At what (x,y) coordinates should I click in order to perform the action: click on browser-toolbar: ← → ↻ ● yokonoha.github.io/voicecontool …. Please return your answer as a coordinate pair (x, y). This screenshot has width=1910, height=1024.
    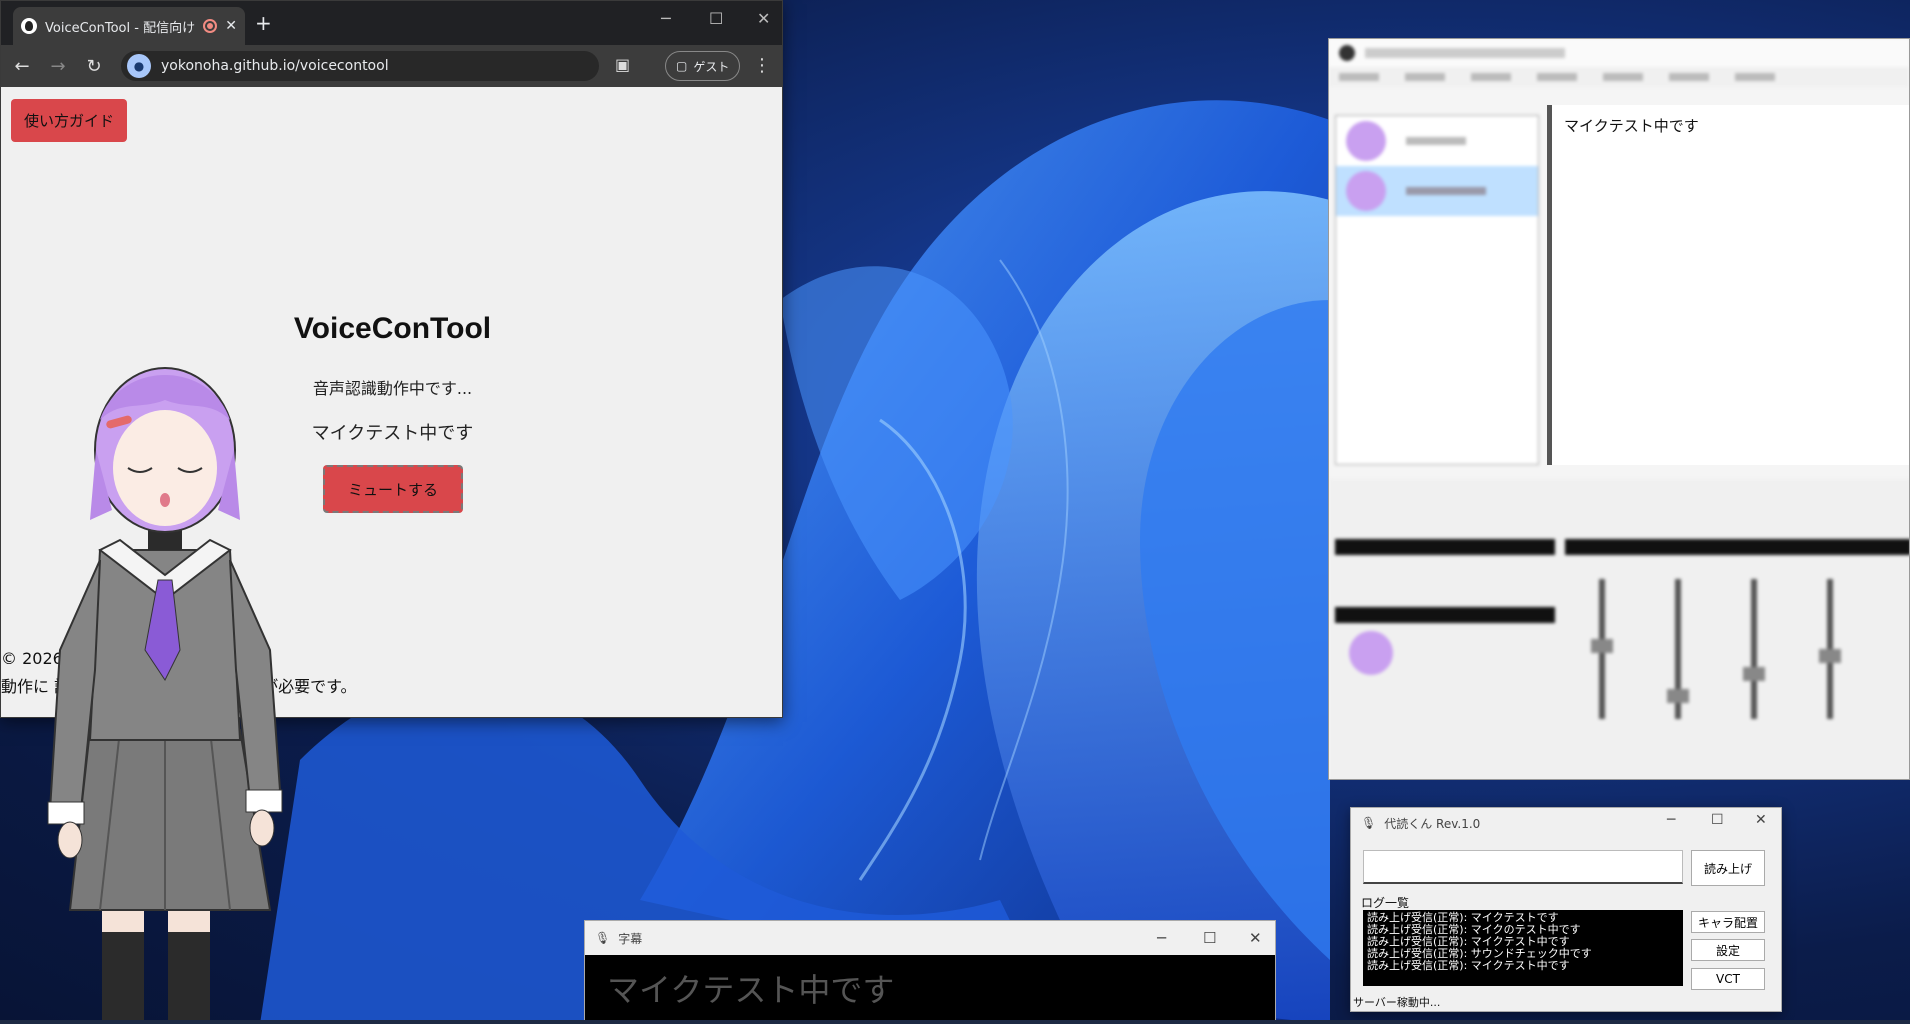
    Looking at the image, I should click on (391, 66).